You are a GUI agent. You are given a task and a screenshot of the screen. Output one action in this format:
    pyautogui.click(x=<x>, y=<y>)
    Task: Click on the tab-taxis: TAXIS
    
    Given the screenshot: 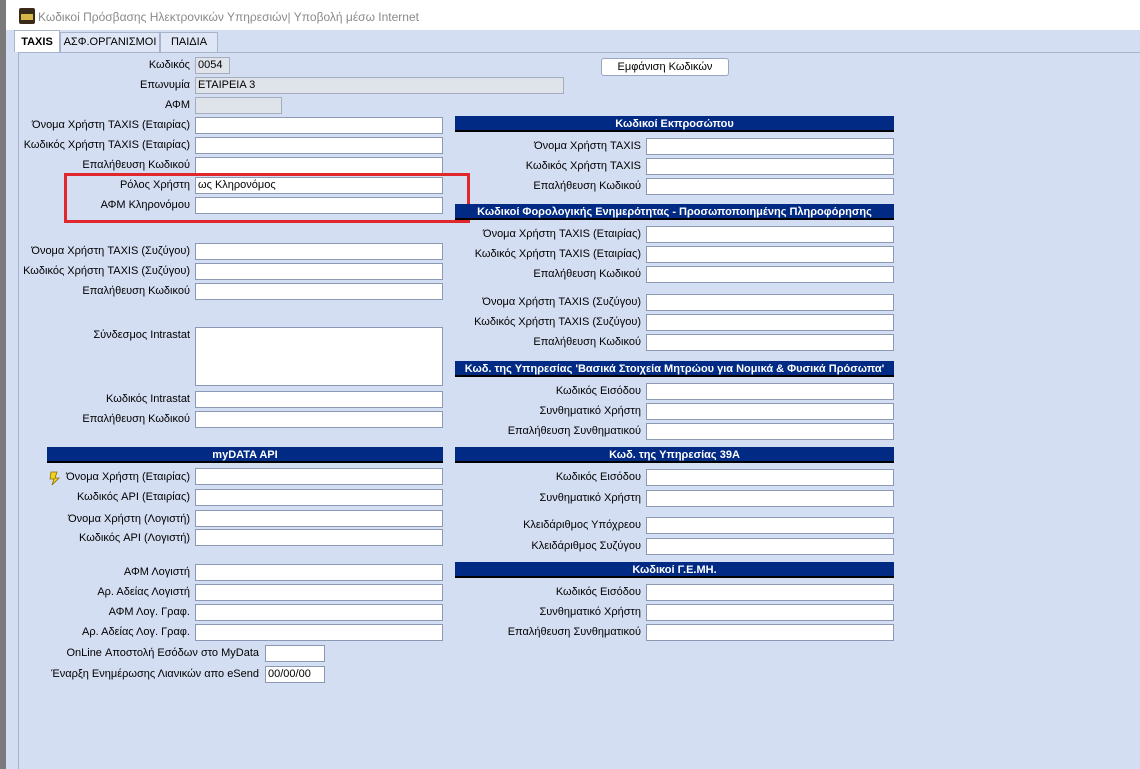 What is the action you would take?
    pyautogui.click(x=37, y=41)
    